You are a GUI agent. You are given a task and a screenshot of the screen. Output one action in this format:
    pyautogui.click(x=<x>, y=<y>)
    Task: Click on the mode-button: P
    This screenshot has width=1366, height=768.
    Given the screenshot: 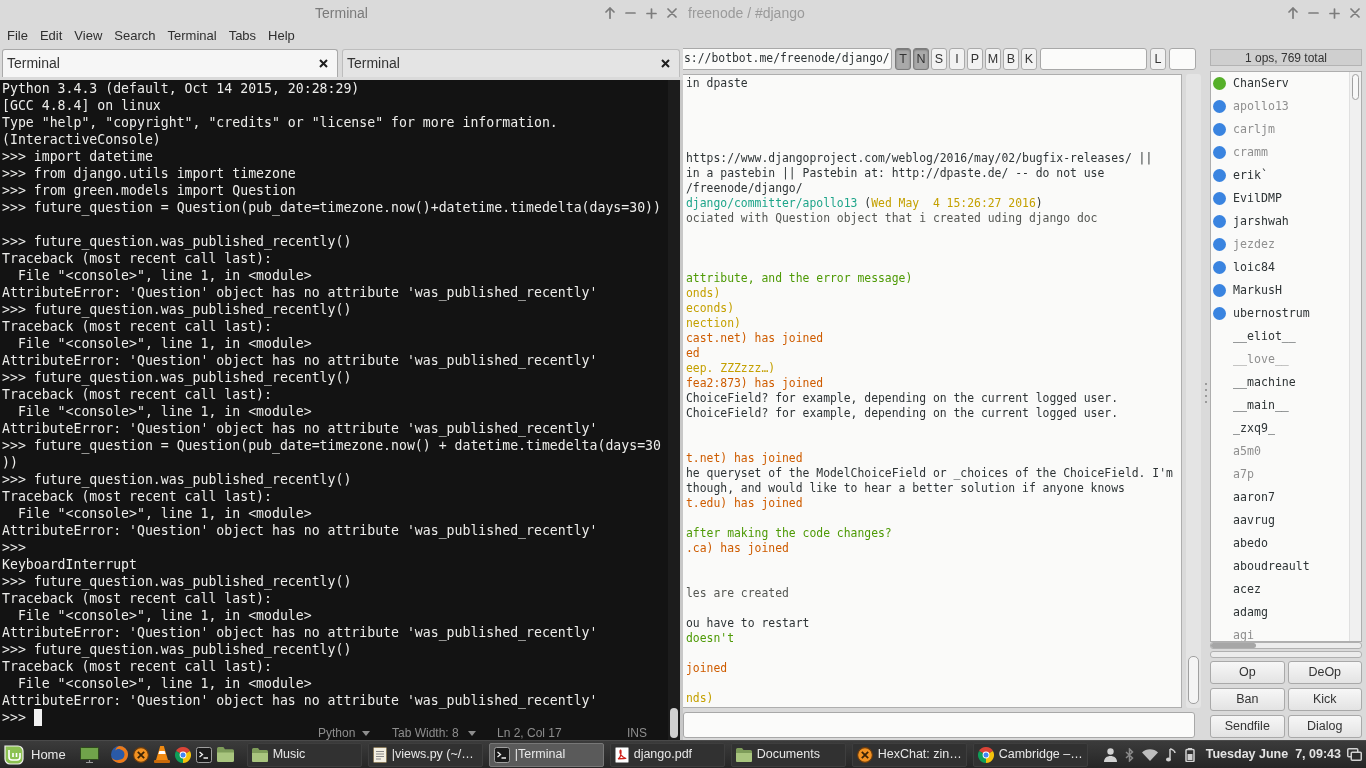 What is the action you would take?
    pyautogui.click(x=975, y=59)
    